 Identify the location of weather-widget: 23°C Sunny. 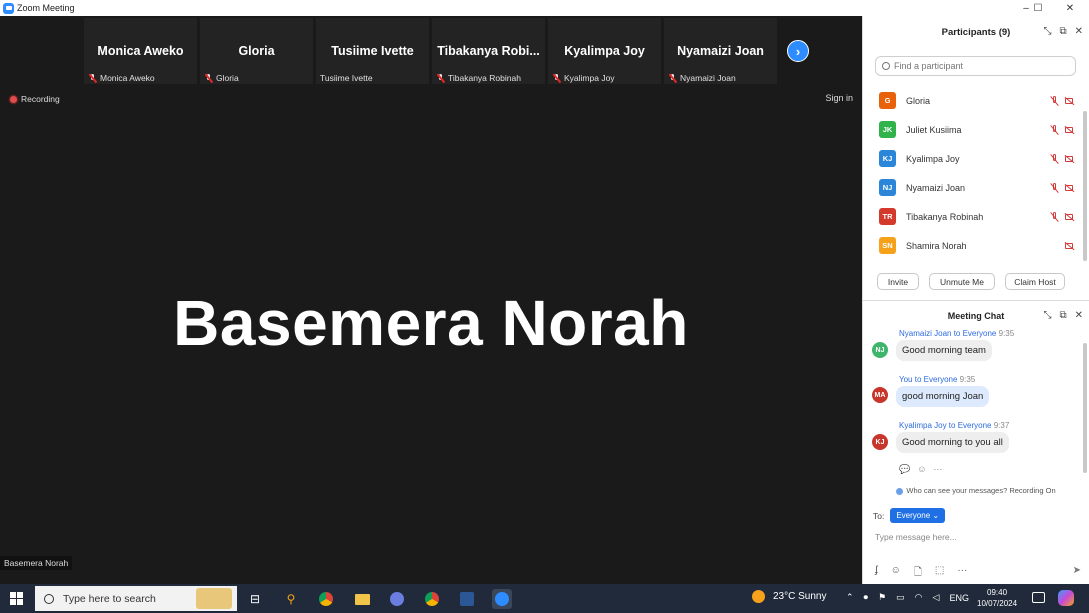
(789, 596).